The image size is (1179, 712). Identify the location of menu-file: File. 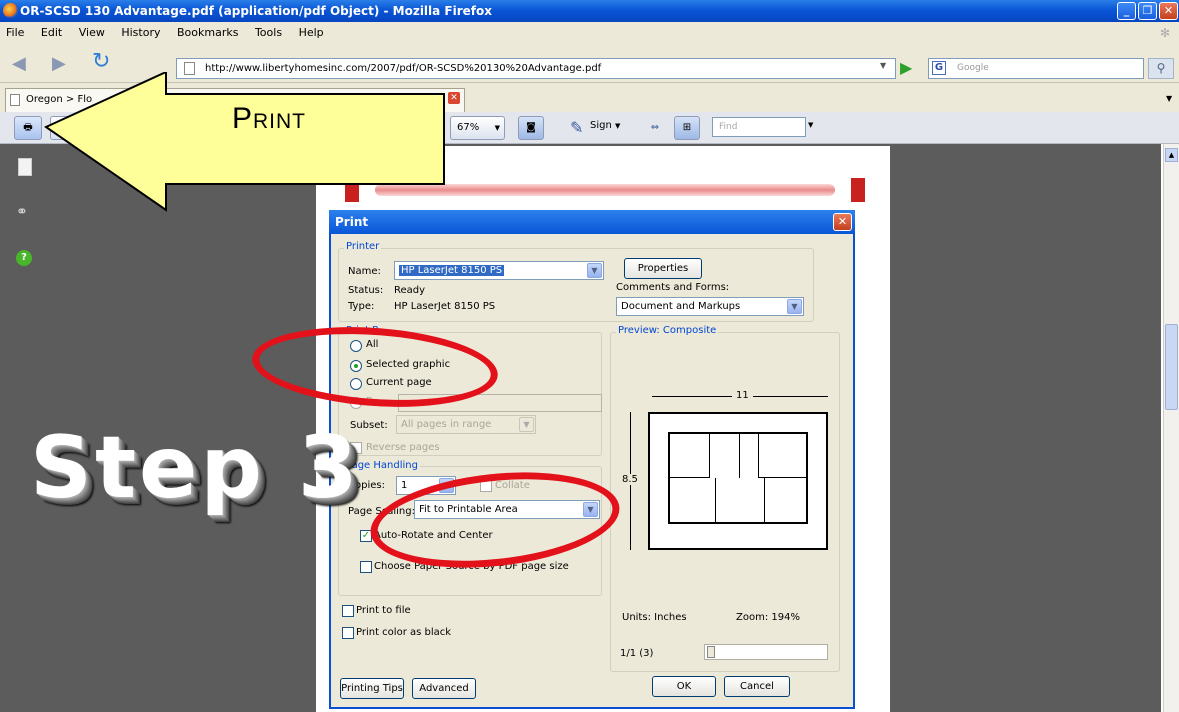
(15, 32).